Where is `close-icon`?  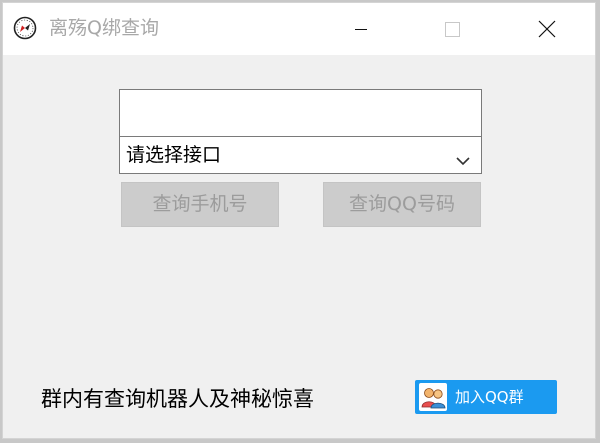 close-icon is located at coordinates (547, 29).